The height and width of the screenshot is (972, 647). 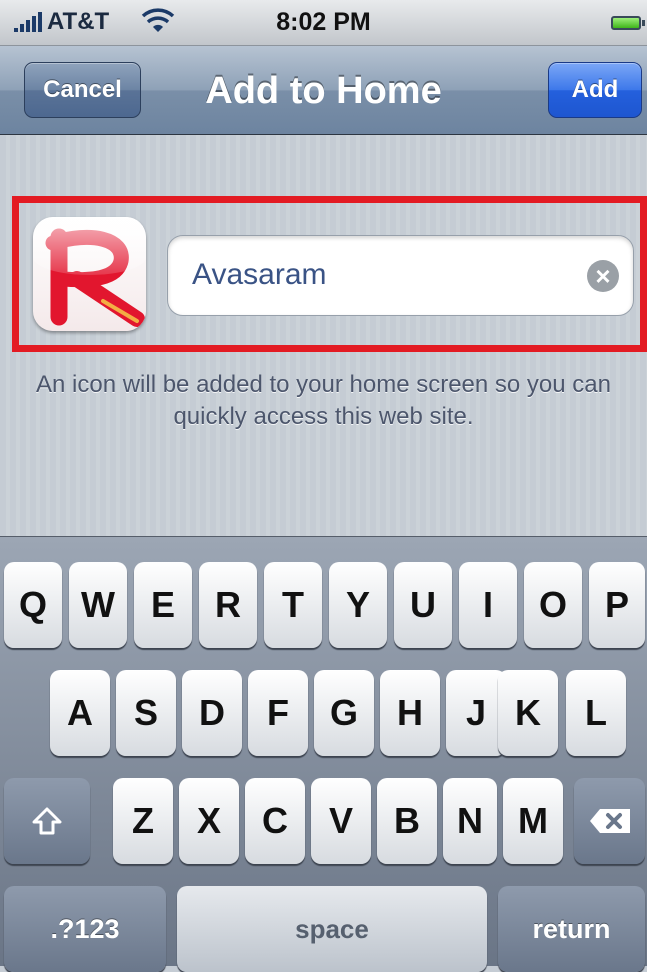 I want to click on delete-key, so click(x=609, y=821).